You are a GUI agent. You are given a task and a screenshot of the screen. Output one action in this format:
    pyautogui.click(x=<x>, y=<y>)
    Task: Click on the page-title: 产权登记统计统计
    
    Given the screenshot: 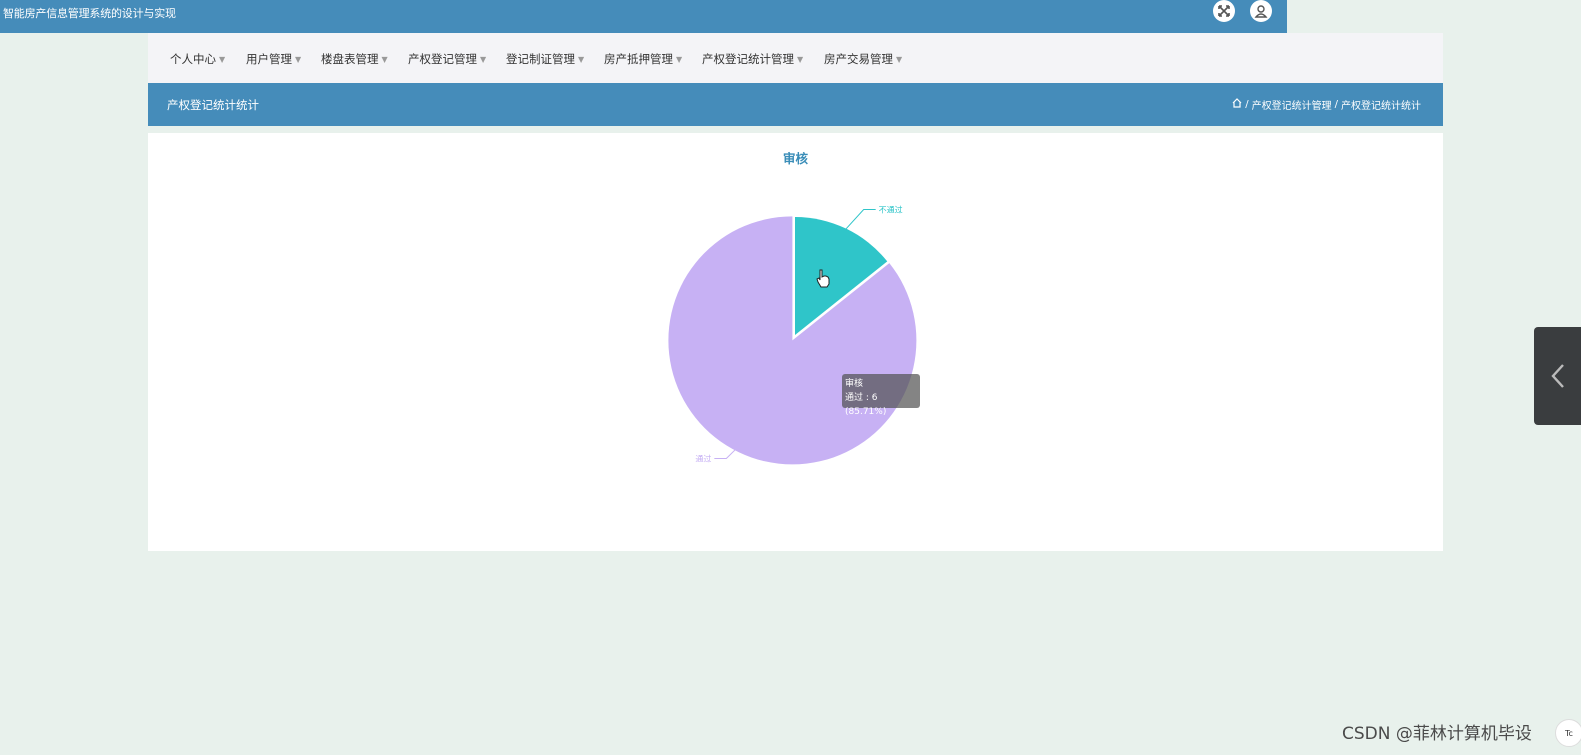 What is the action you would take?
    pyautogui.click(x=213, y=105)
    